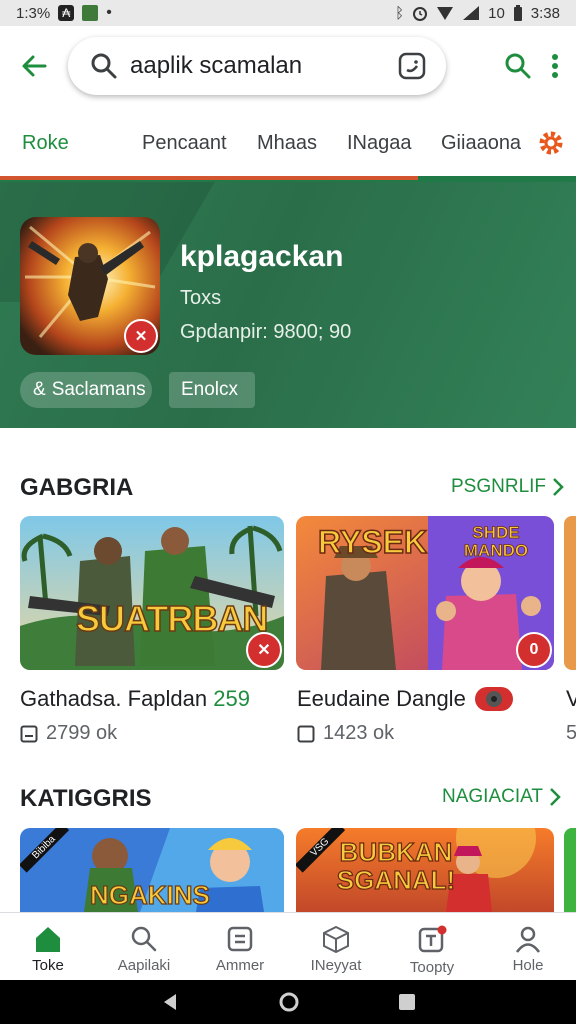  Describe the element at coordinates (359, 733) in the screenshot. I see `card-2-meta-text: 1423 ok` at that location.